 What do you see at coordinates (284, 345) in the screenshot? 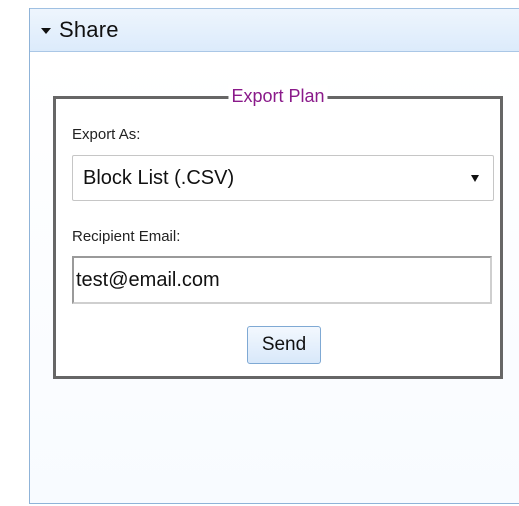
I see `send-button: Send` at bounding box center [284, 345].